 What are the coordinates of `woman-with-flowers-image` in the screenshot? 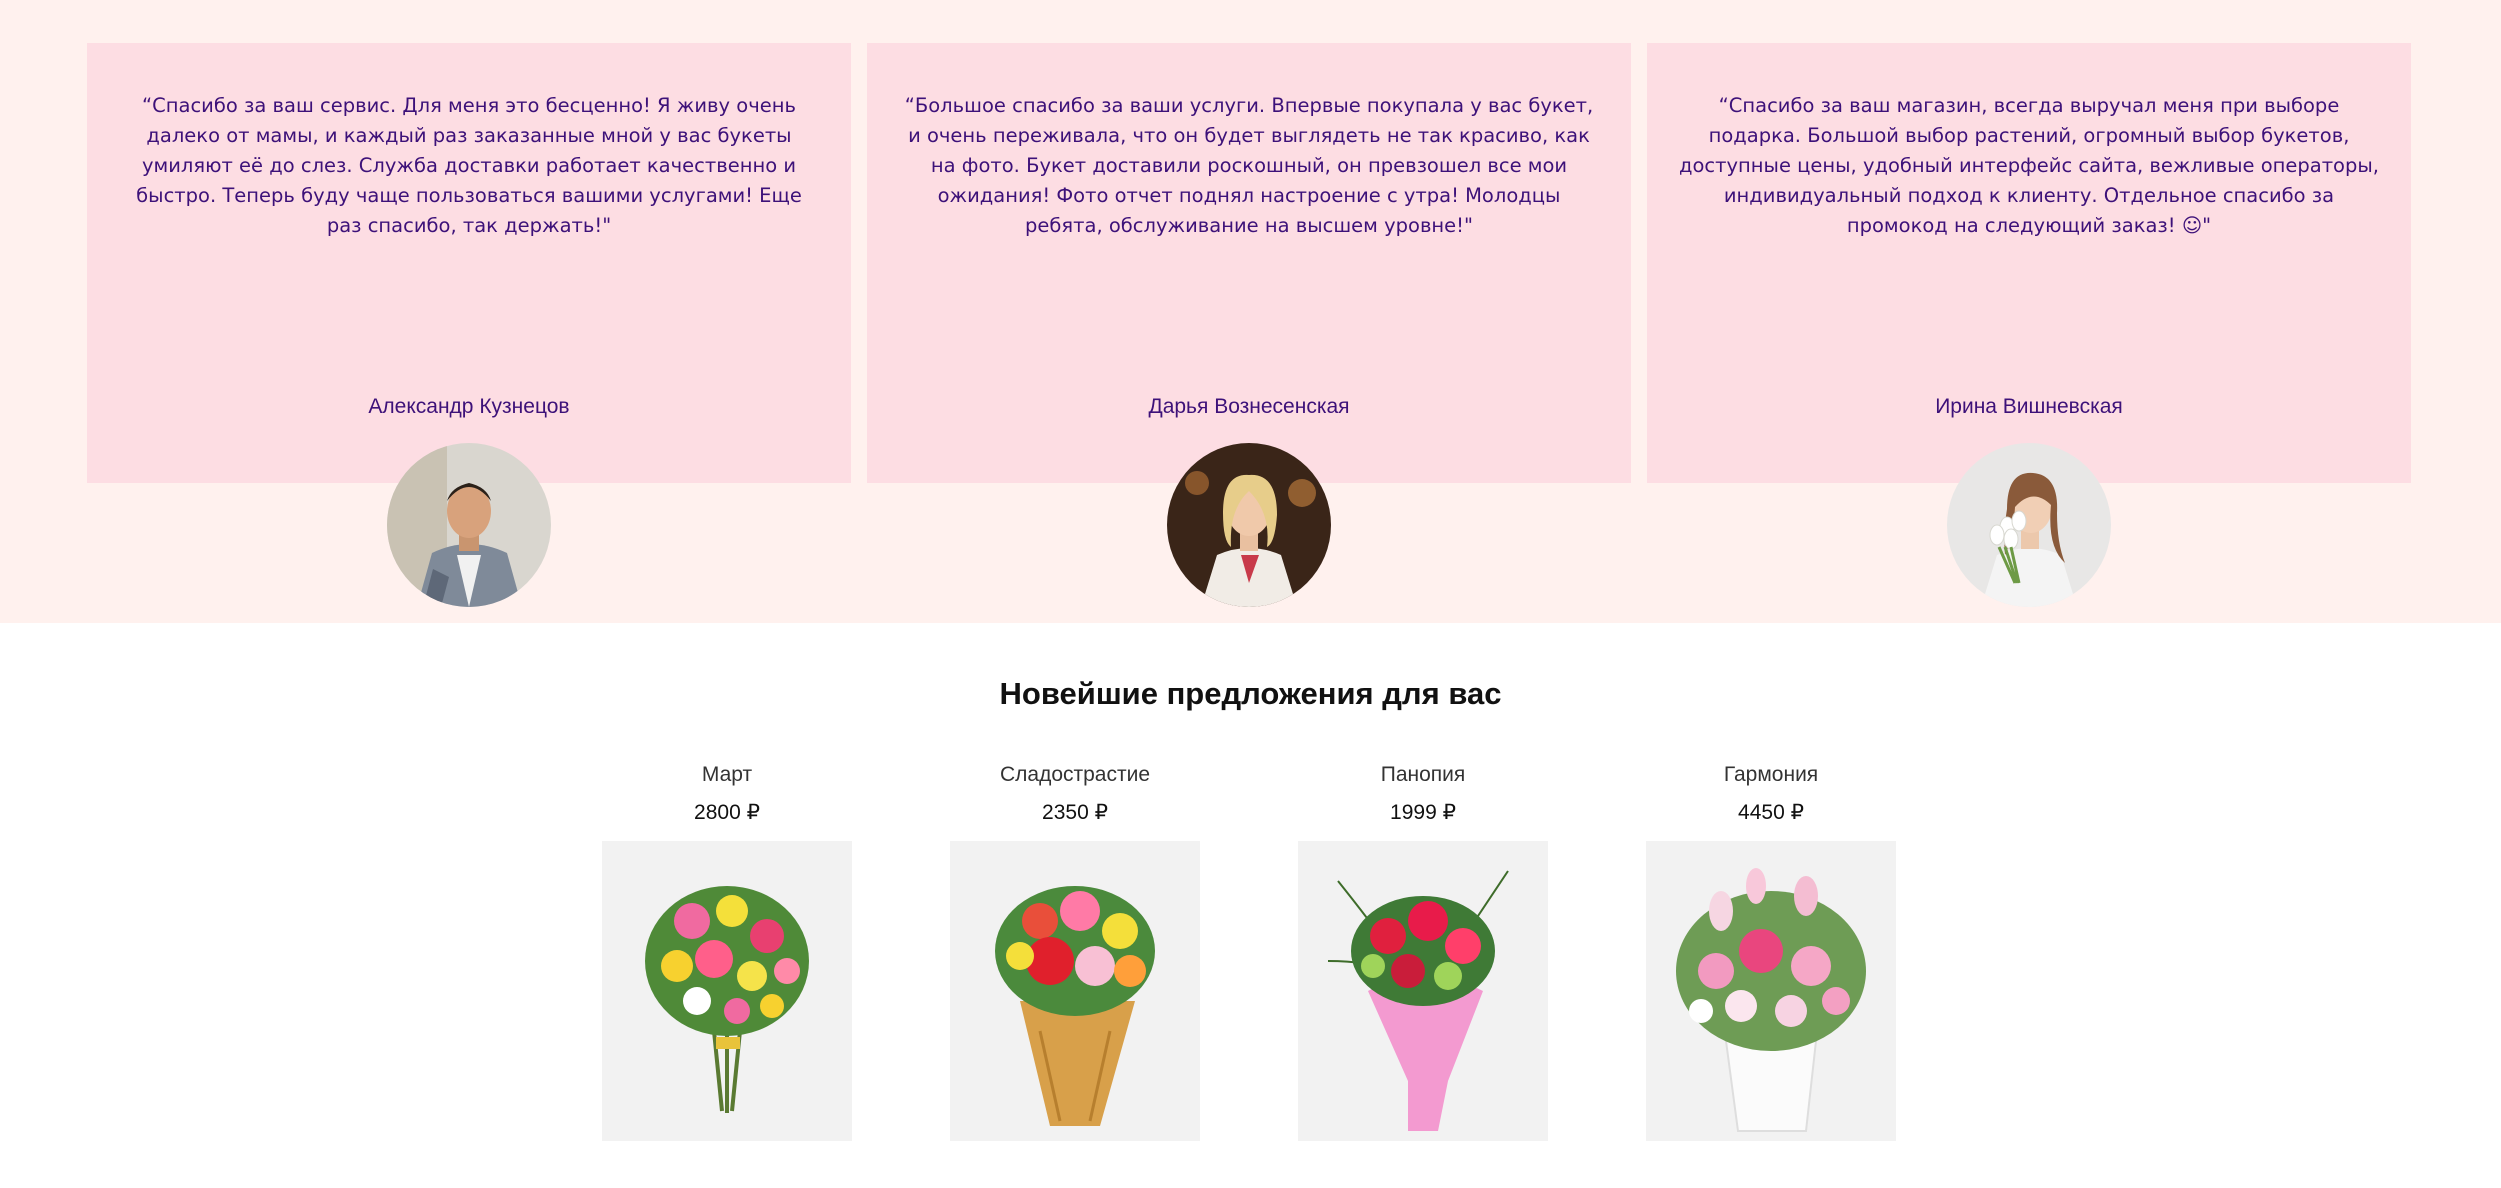 It's located at (2029, 525).